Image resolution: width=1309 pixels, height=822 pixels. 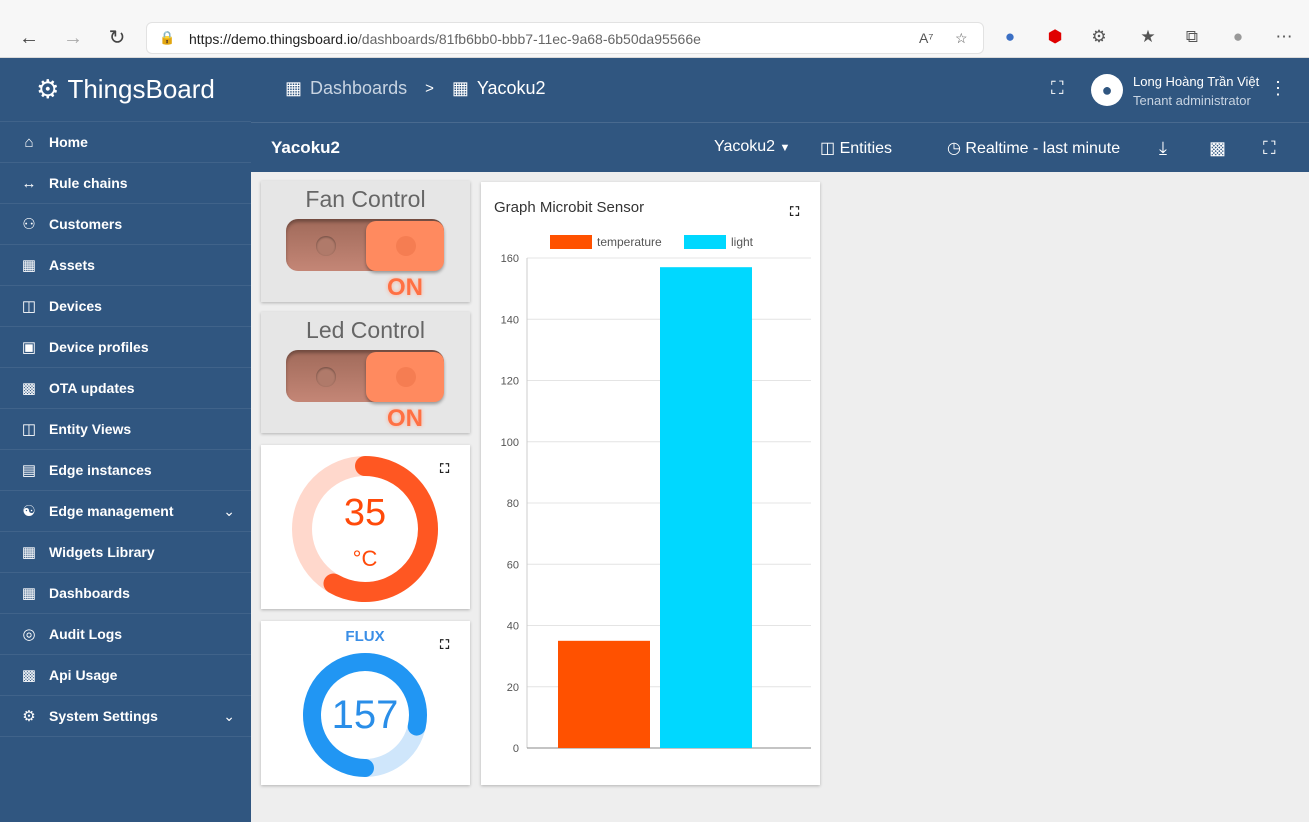 I want to click on led-toggle, so click(x=365, y=376).